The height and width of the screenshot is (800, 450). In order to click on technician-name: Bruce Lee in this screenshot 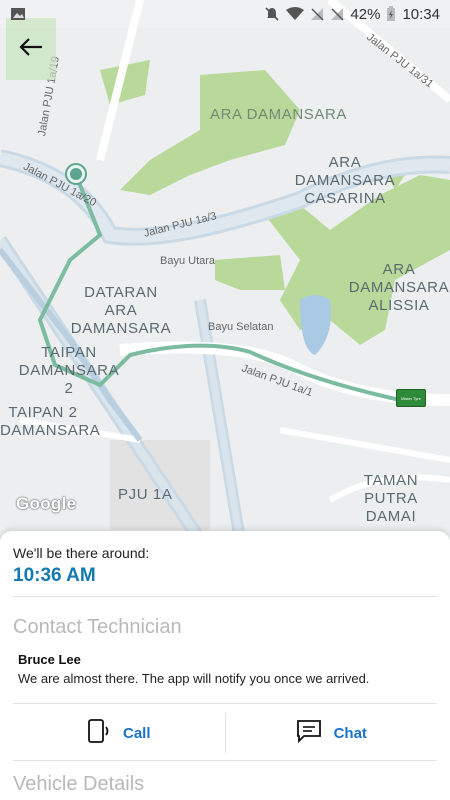, I will do `click(49, 659)`.